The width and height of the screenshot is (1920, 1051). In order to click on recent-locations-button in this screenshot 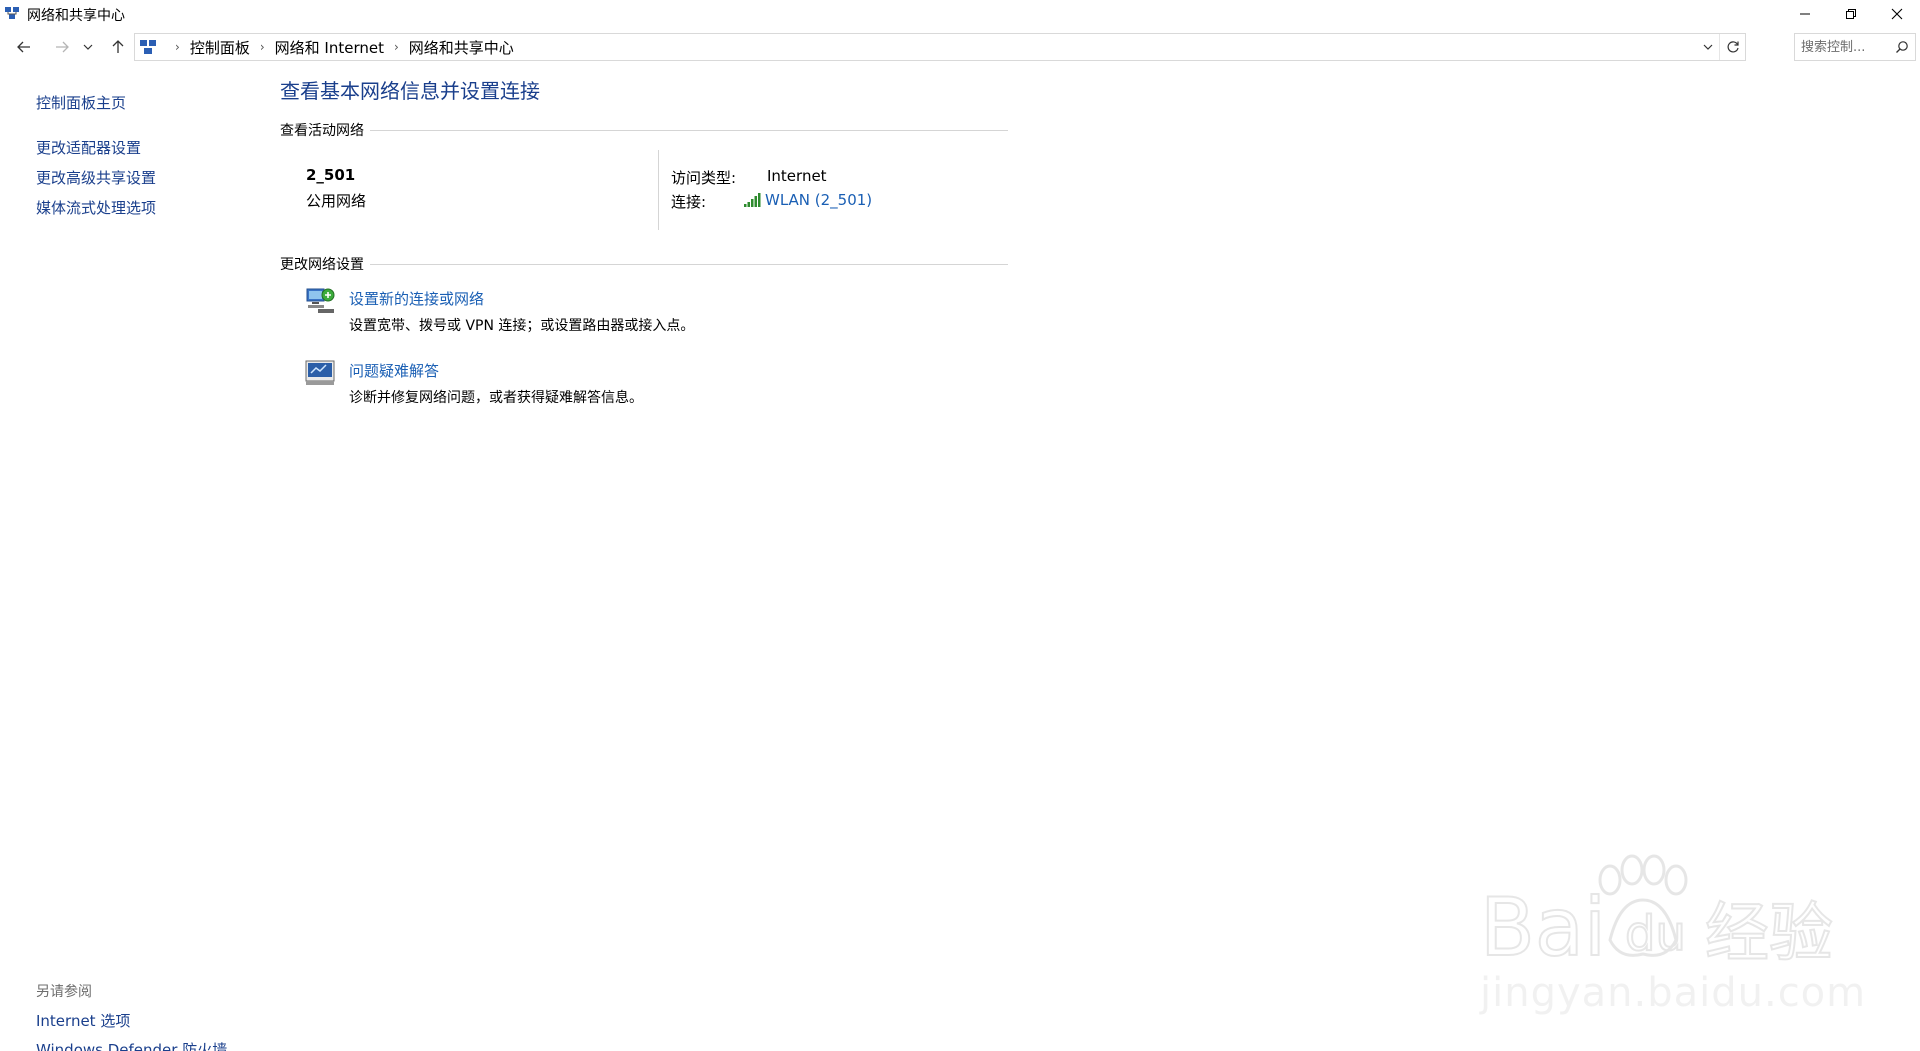, I will do `click(88, 47)`.